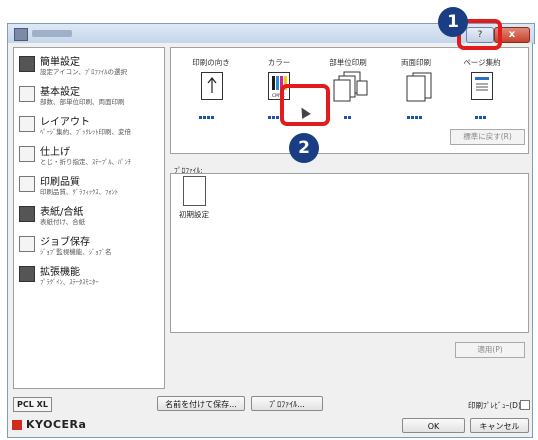 This screenshot has height=440, width=538. I want to click on column-header-collate: 部単位印刷, so click(348, 62).